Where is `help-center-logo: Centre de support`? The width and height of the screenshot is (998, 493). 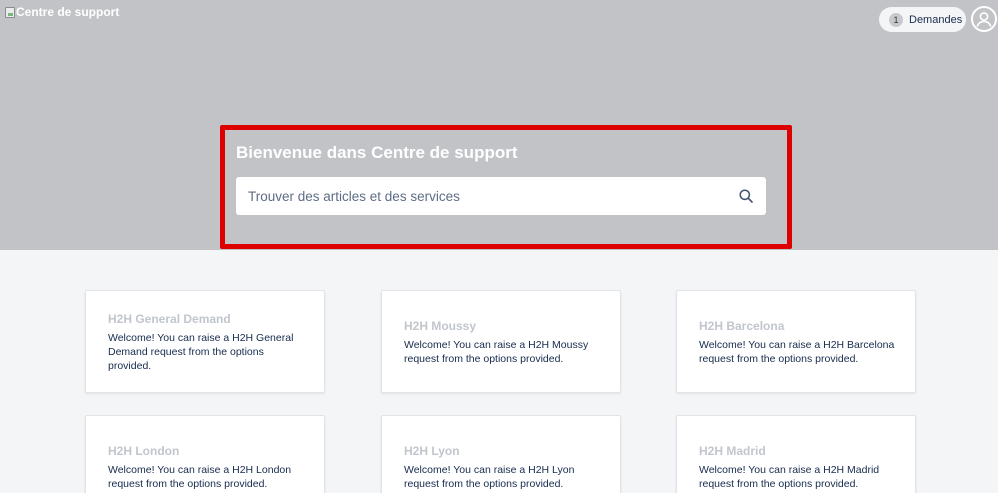 help-center-logo: Centre de support is located at coordinates (62, 12).